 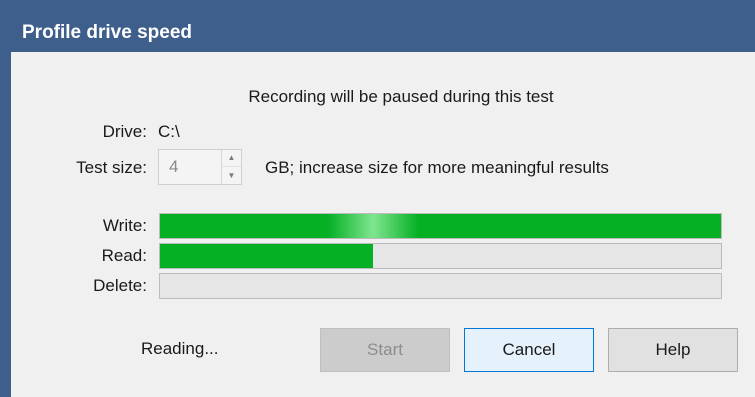 I want to click on write-label: Write:, so click(x=124, y=225).